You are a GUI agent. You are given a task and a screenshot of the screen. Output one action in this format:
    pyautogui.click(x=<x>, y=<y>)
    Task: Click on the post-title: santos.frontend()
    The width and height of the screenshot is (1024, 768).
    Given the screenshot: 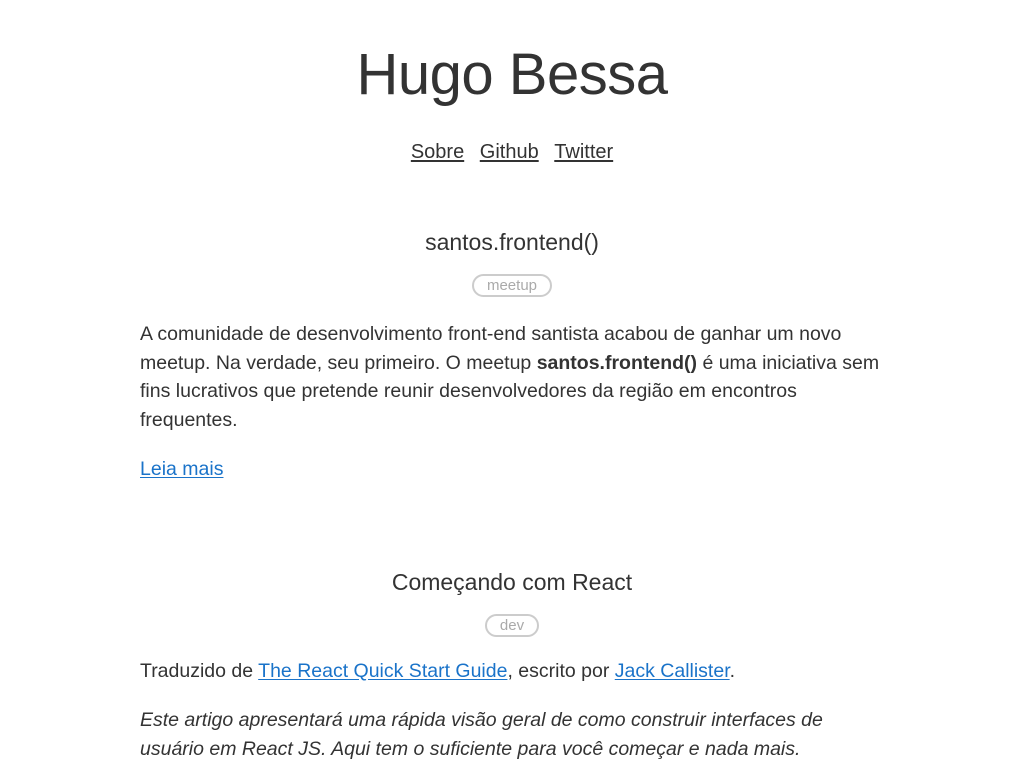 What is the action you would take?
    pyautogui.click(x=512, y=242)
    